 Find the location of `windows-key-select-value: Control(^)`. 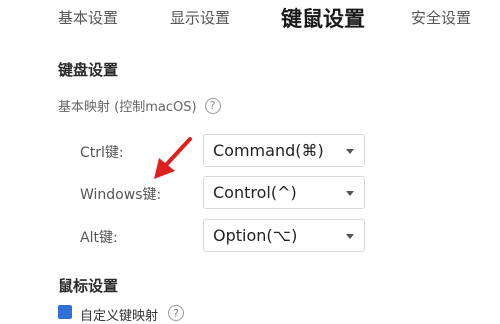

windows-key-select-value: Control(^) is located at coordinates (255, 192).